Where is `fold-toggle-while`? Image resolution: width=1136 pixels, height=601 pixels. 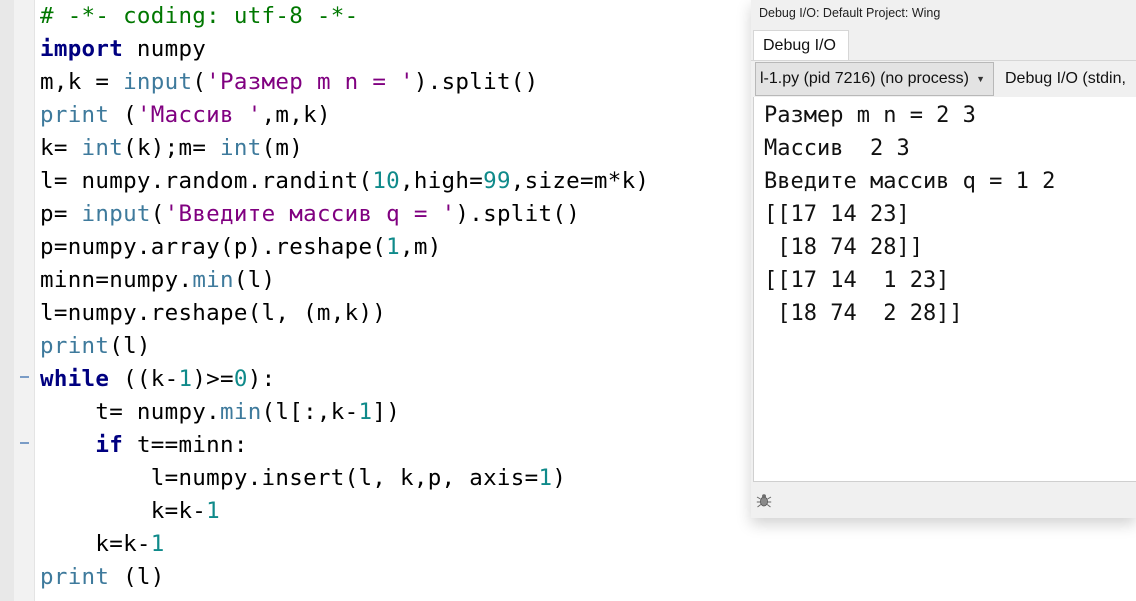
fold-toggle-while is located at coordinates (24, 377).